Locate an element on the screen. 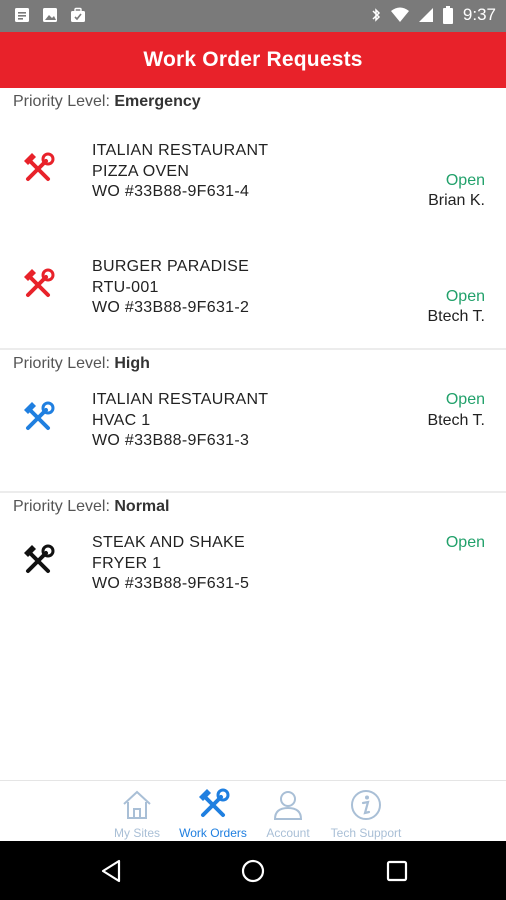  work-order-number: WO #33B88-9F631-5 is located at coordinates (171, 583).